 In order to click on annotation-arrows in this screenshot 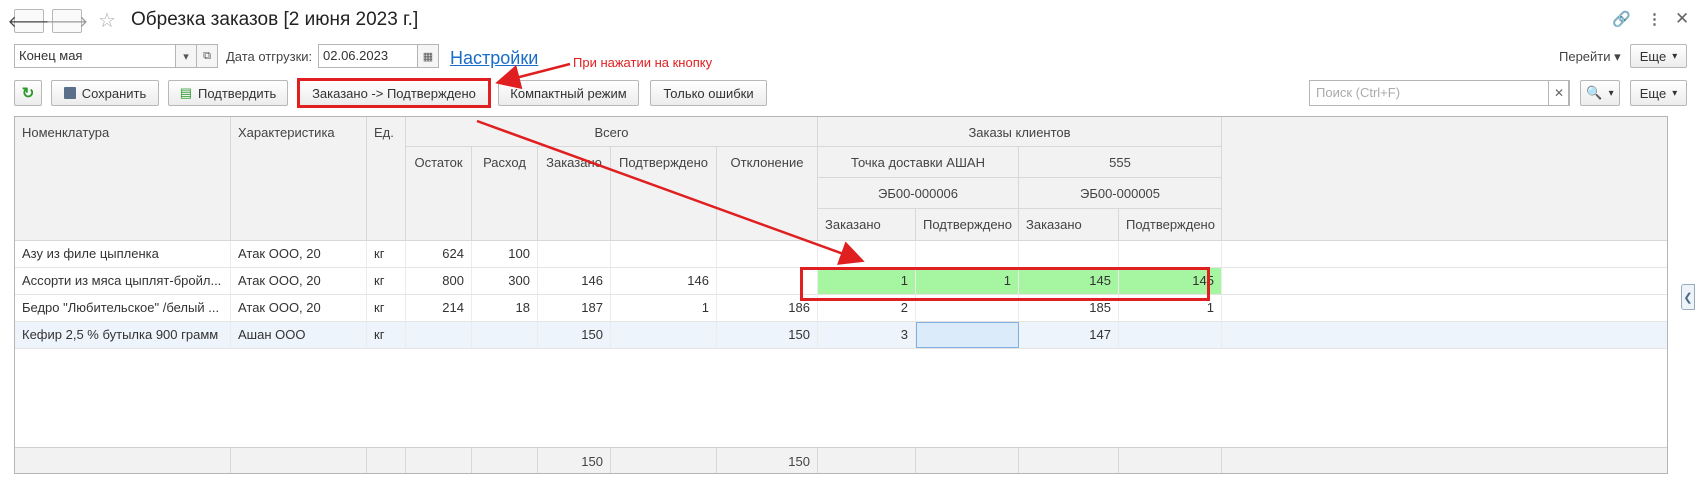, I will do `click(670, 163)`.